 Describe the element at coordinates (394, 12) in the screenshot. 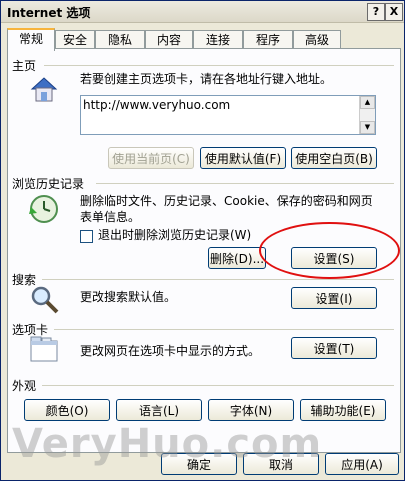

I see `close-button: X` at that location.